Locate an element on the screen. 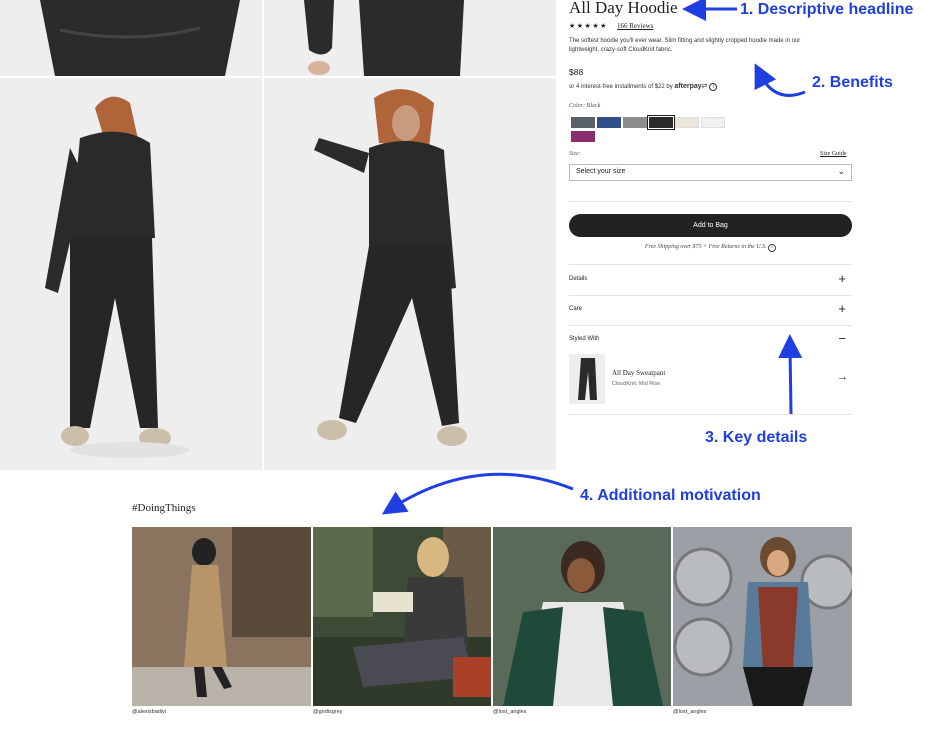 Image resolution: width=946 pixels, height=748 pixels. product-title: All Day Hoodie is located at coordinates (623, 8).